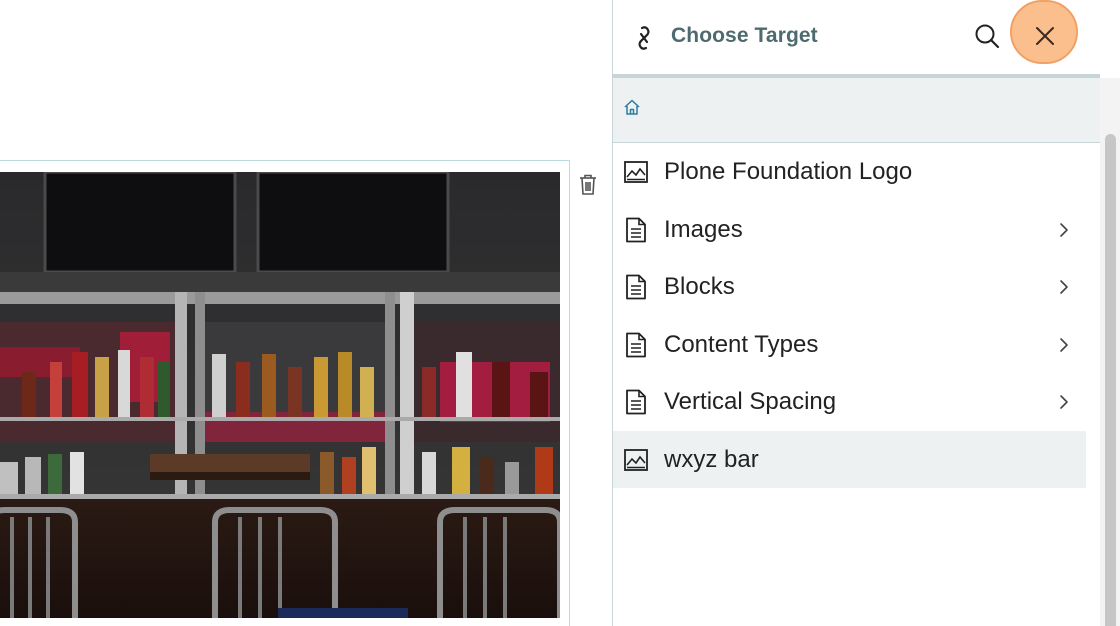 This screenshot has height=626, width=1120. I want to click on scrollbar-thumb, so click(1110, 380).